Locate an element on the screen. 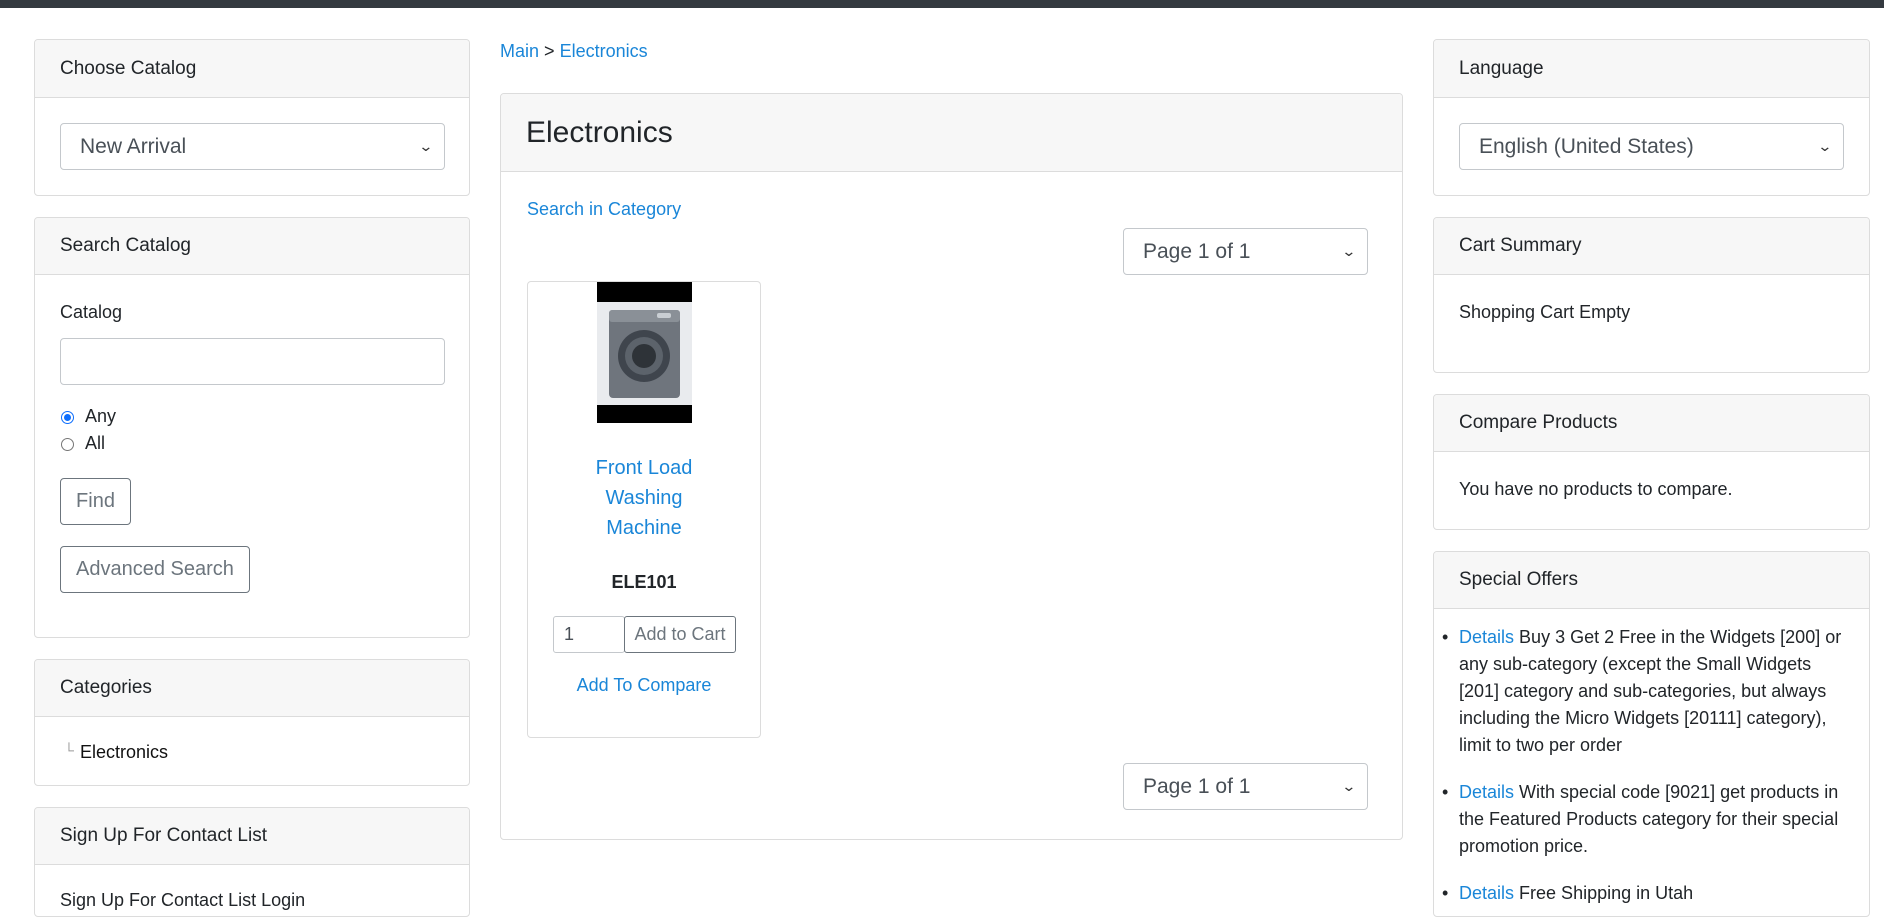 The width and height of the screenshot is (1884, 917). language-header: Language is located at coordinates (1651, 69).